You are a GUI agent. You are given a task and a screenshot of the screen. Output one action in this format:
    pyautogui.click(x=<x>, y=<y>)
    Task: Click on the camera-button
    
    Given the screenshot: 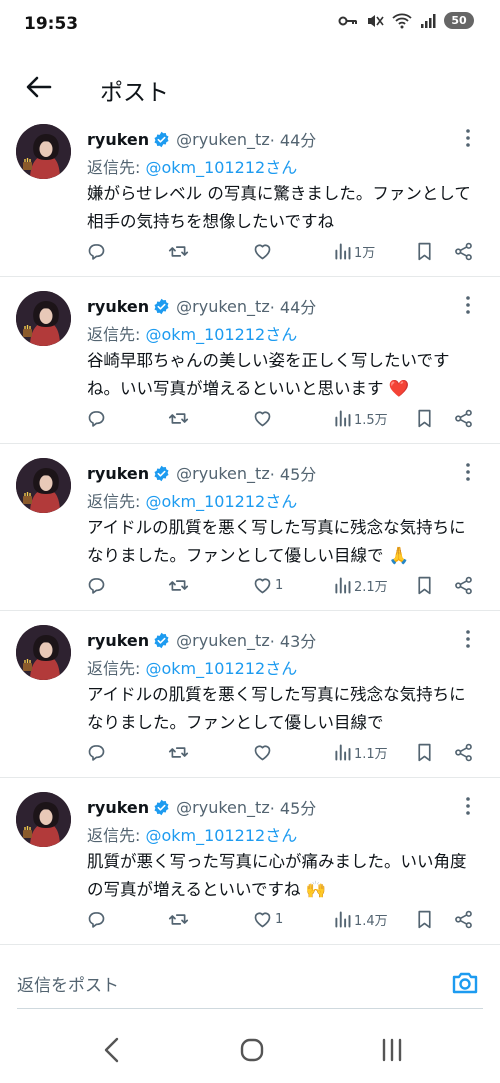 What is the action you would take?
    pyautogui.click(x=465, y=982)
    